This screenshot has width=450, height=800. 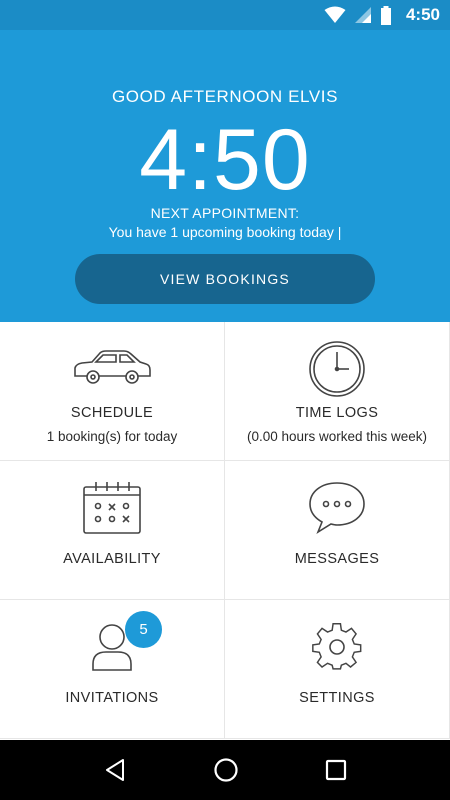 What do you see at coordinates (225, 232) in the screenshot?
I see `next-appointment-text: You have 1 upcoming booking today |` at bounding box center [225, 232].